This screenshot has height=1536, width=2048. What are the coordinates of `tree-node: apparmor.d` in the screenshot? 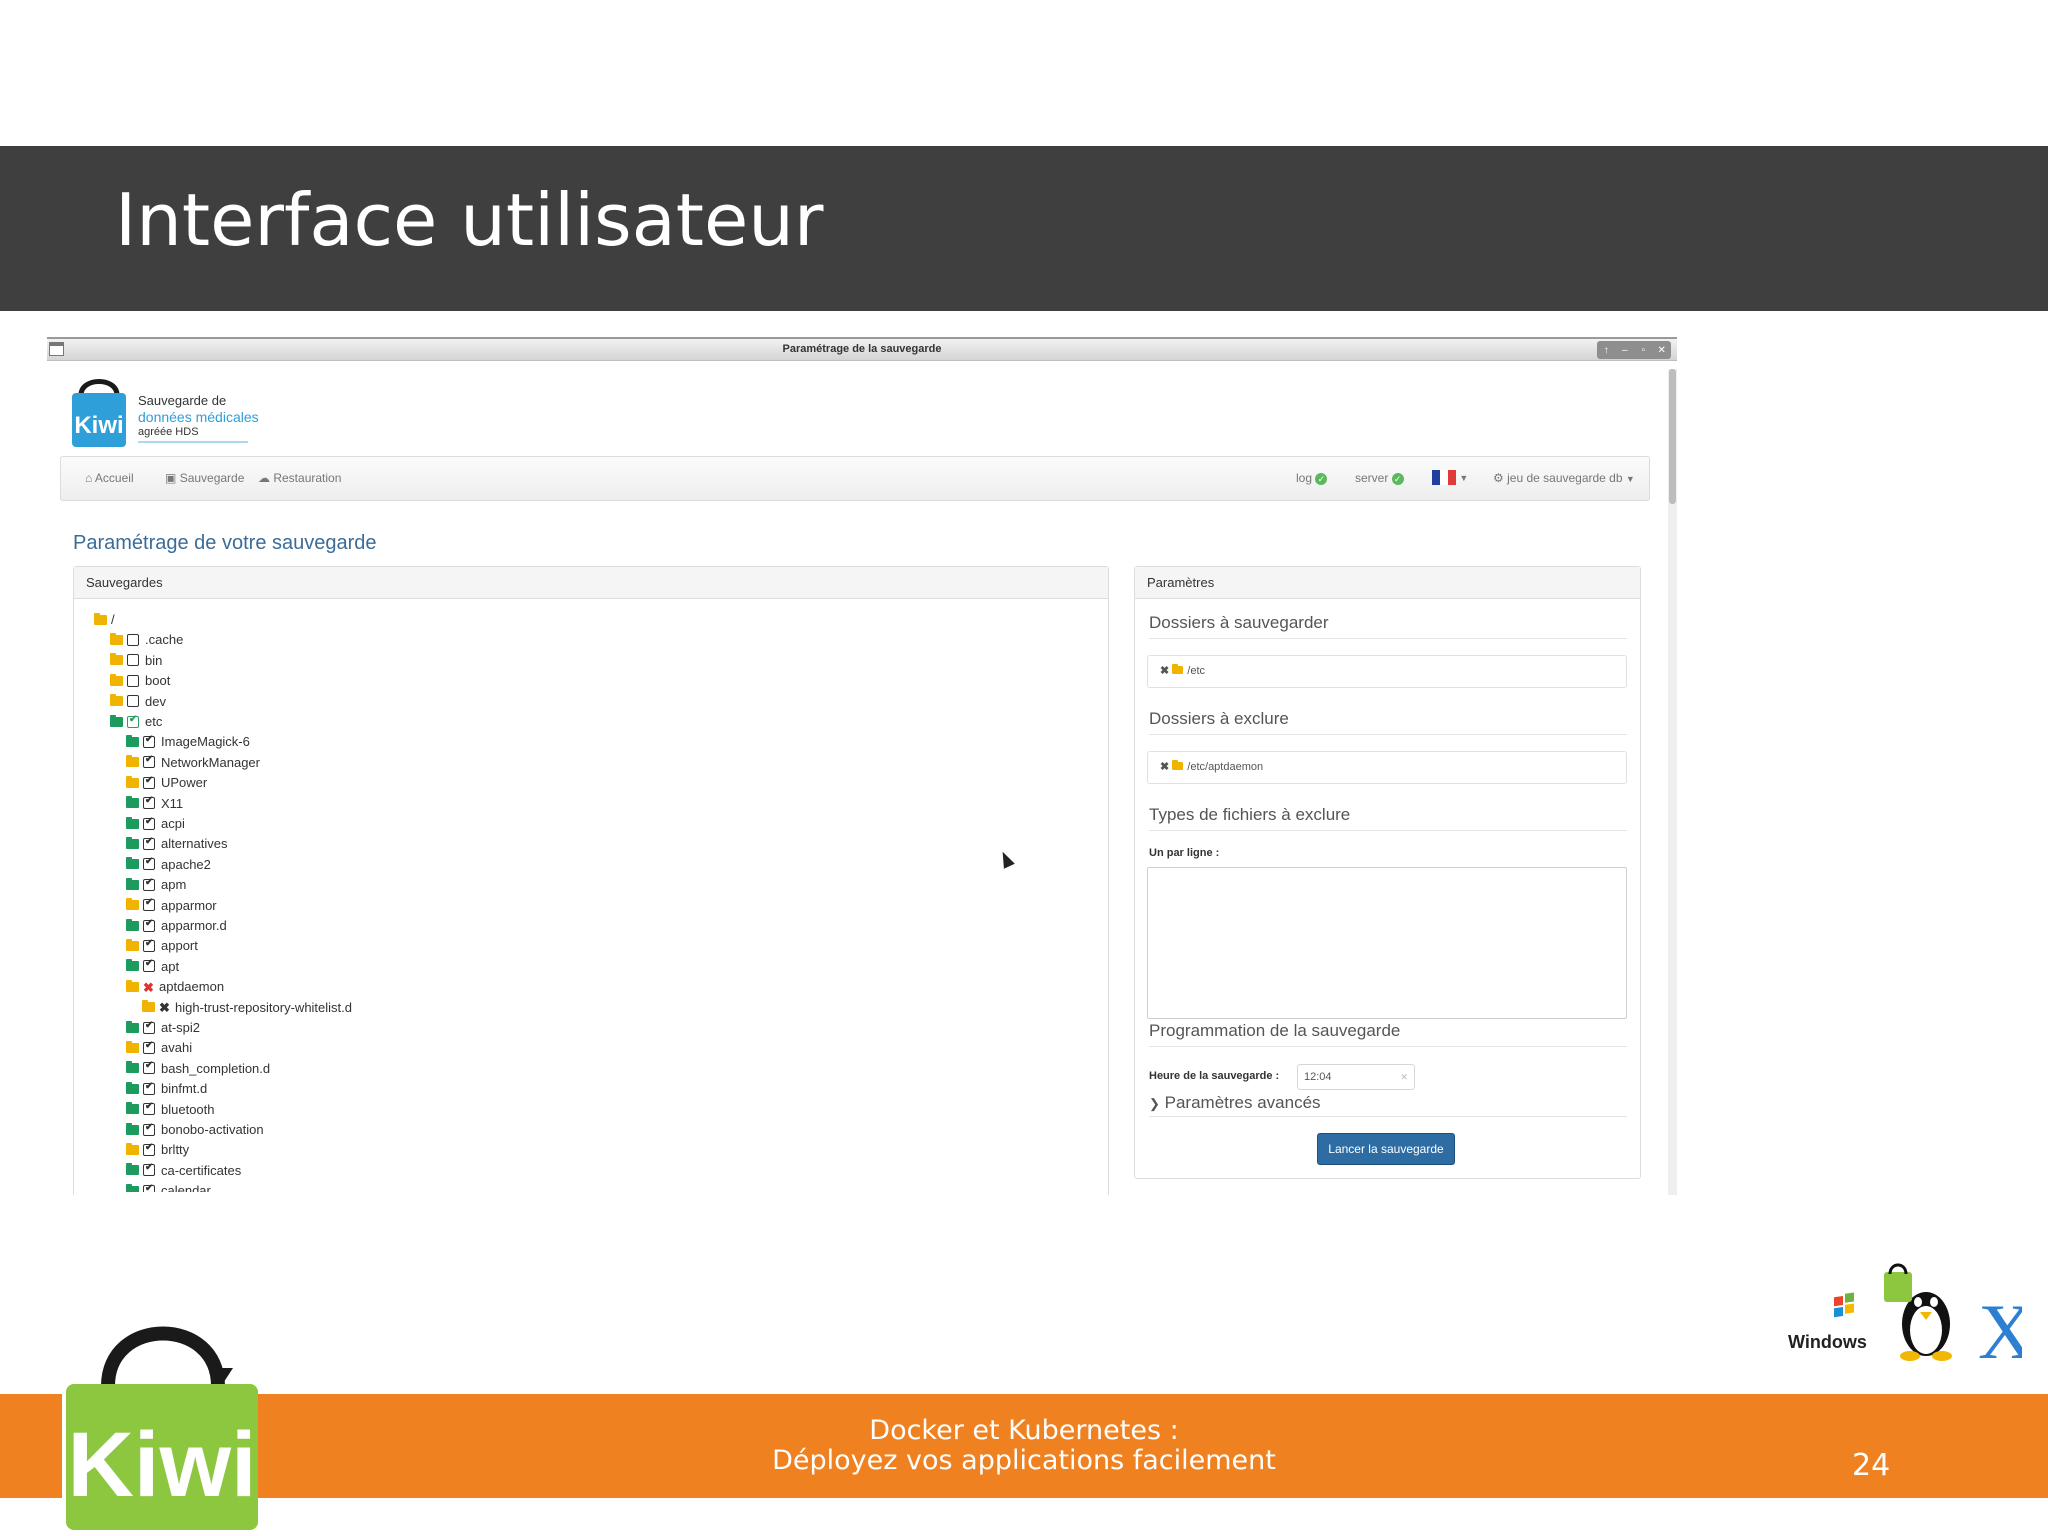 It's located at (176, 926).